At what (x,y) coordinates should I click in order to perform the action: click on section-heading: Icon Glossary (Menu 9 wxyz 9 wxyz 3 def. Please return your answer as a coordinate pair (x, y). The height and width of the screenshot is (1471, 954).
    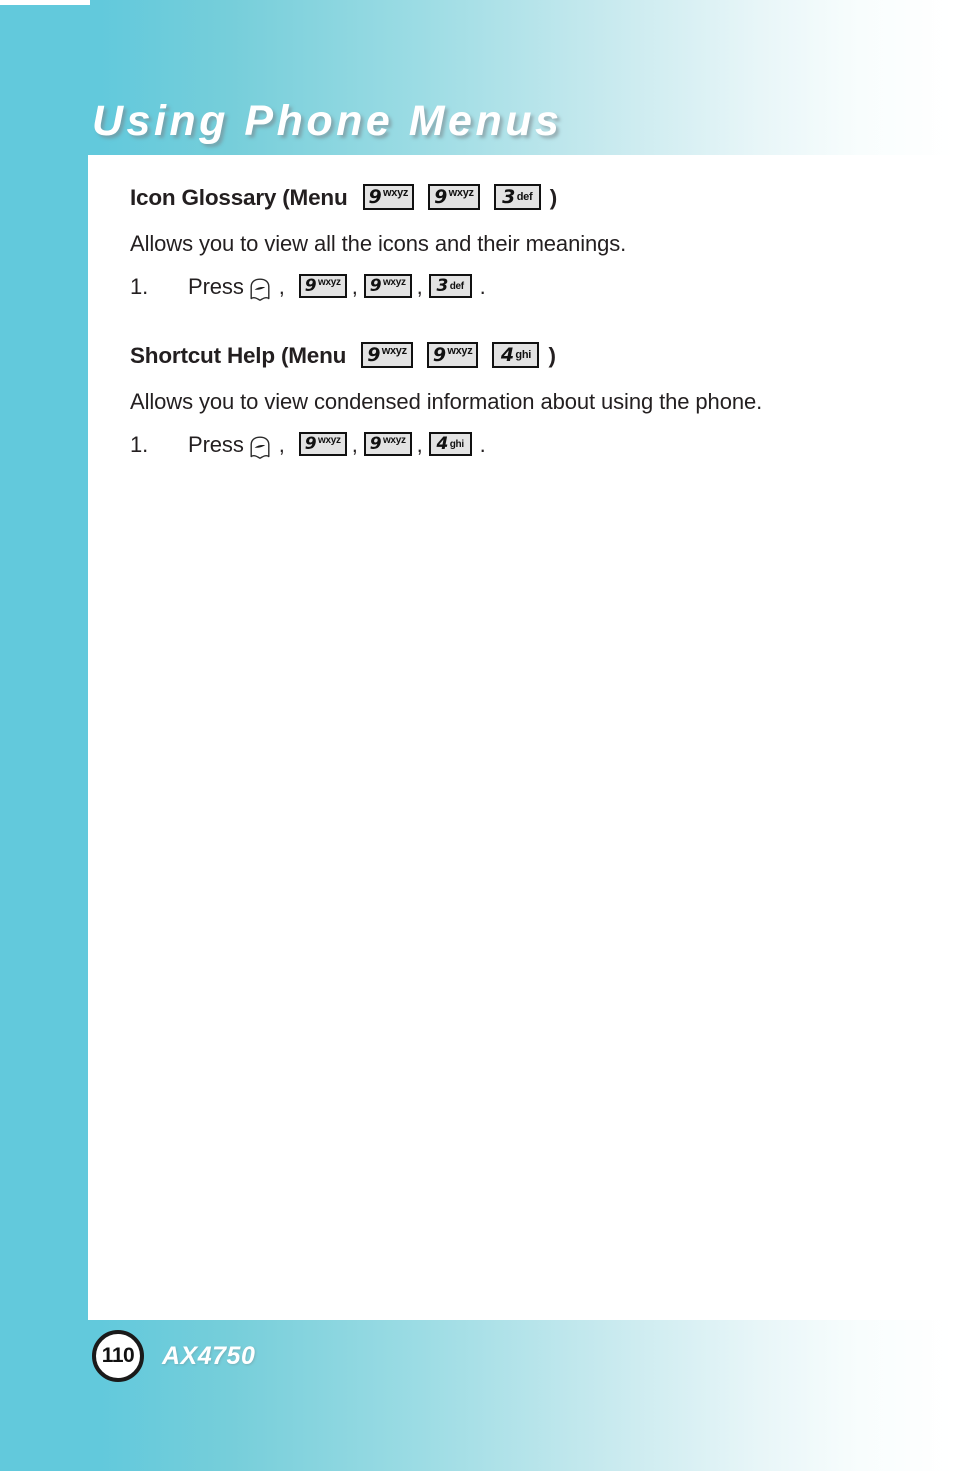
    Looking at the image, I should click on (525, 198).